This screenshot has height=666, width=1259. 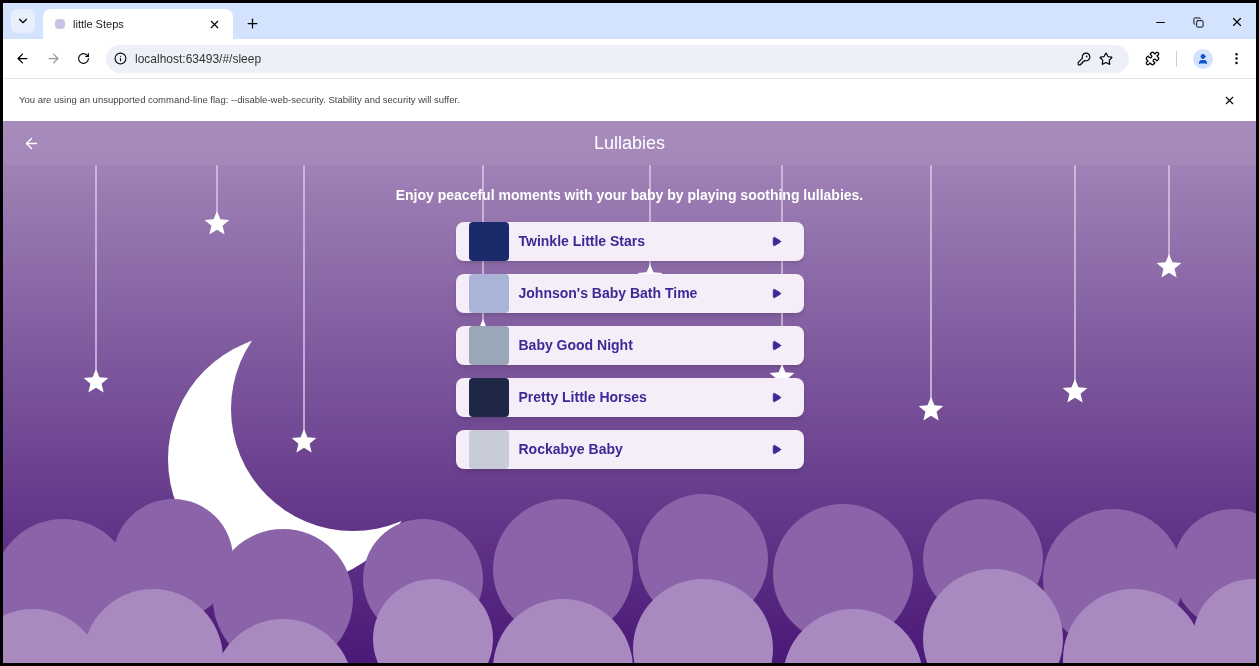 What do you see at coordinates (1203, 58) in the screenshot?
I see `profile-avatar-icon` at bounding box center [1203, 58].